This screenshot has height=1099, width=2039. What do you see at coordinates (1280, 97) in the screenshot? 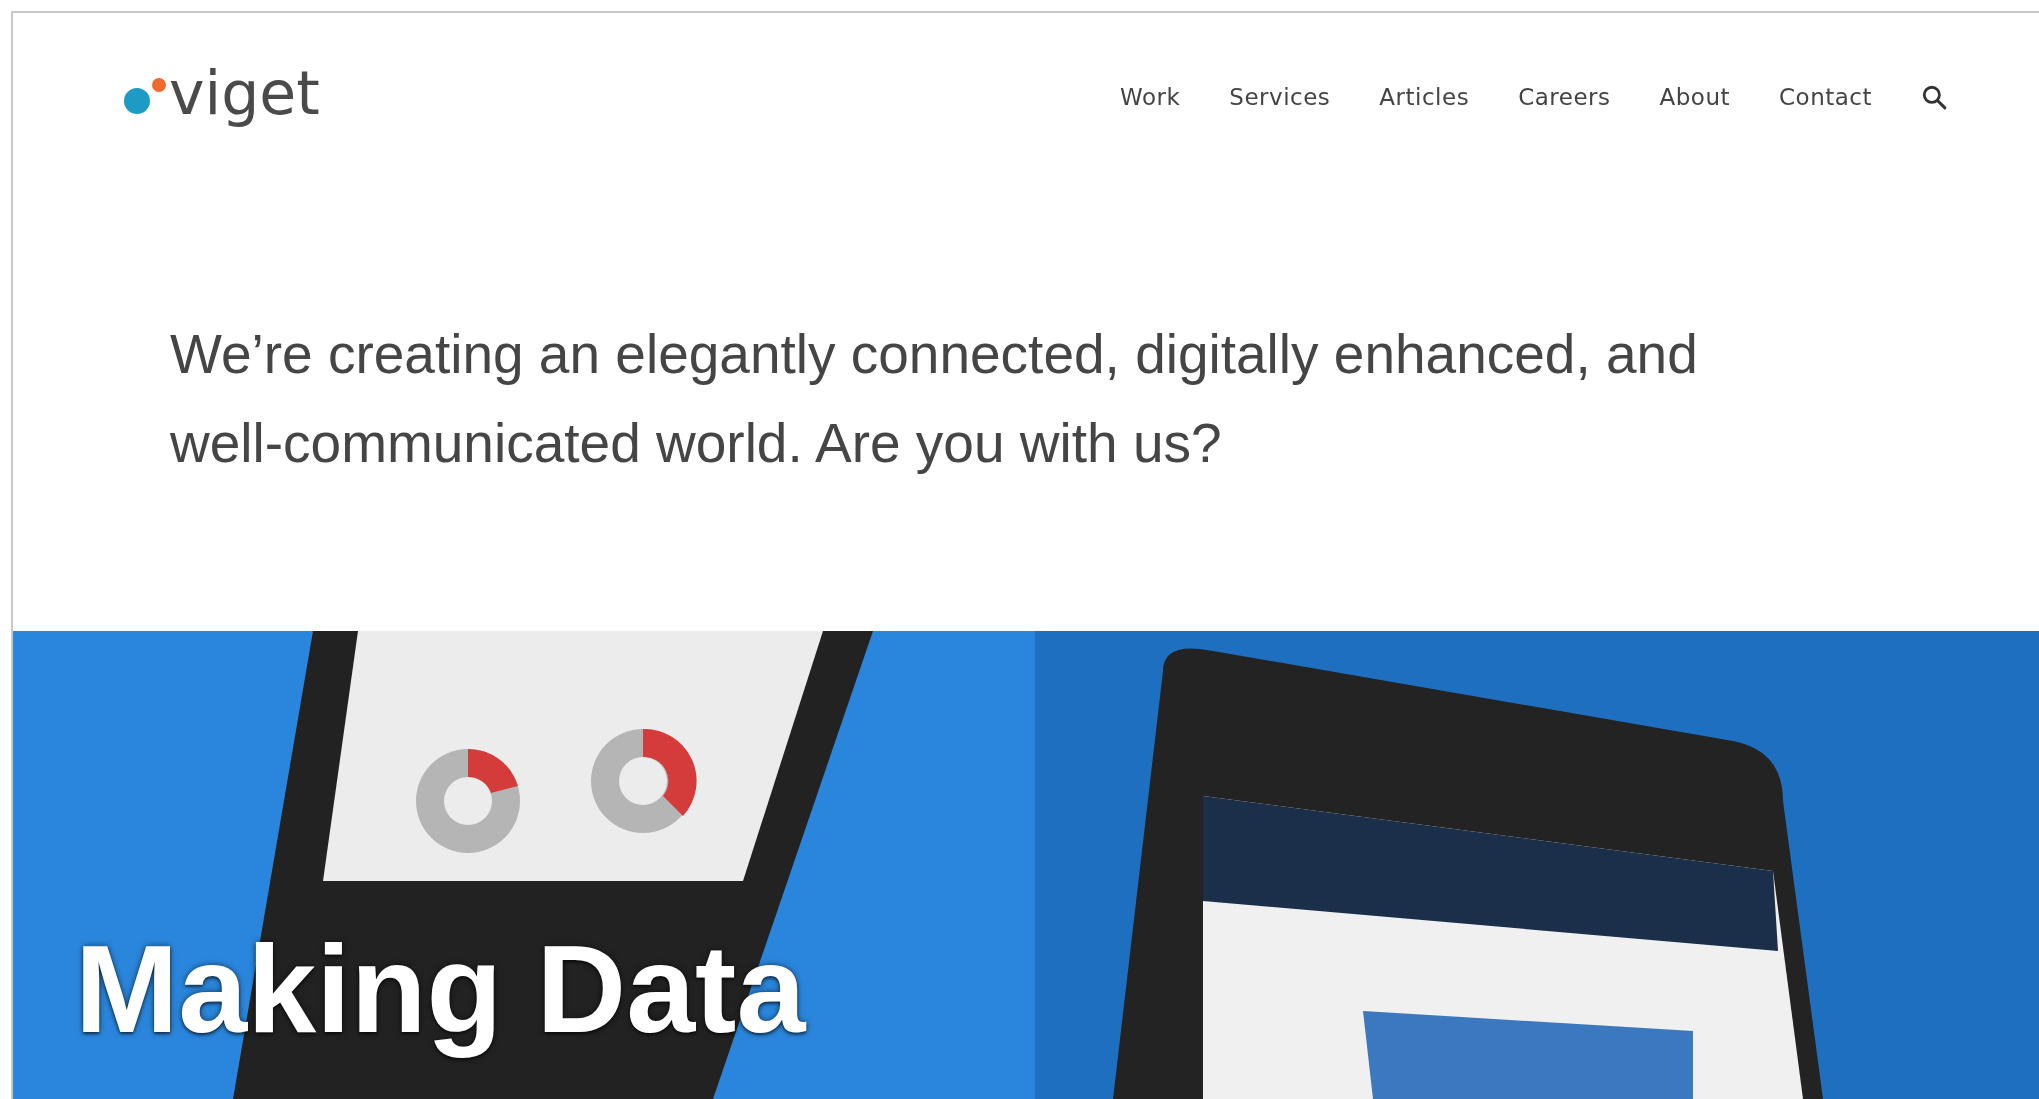
I see `nav-link: Services` at bounding box center [1280, 97].